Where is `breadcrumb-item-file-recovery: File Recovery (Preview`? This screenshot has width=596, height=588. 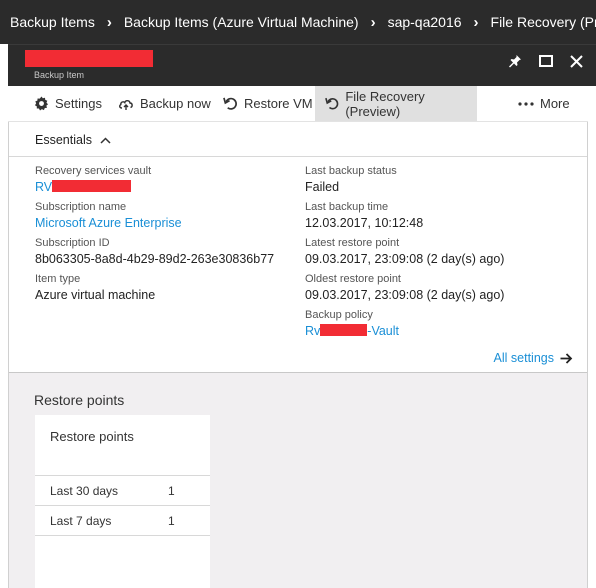
breadcrumb-item-file-recovery: File Recovery (Preview is located at coordinates (543, 22).